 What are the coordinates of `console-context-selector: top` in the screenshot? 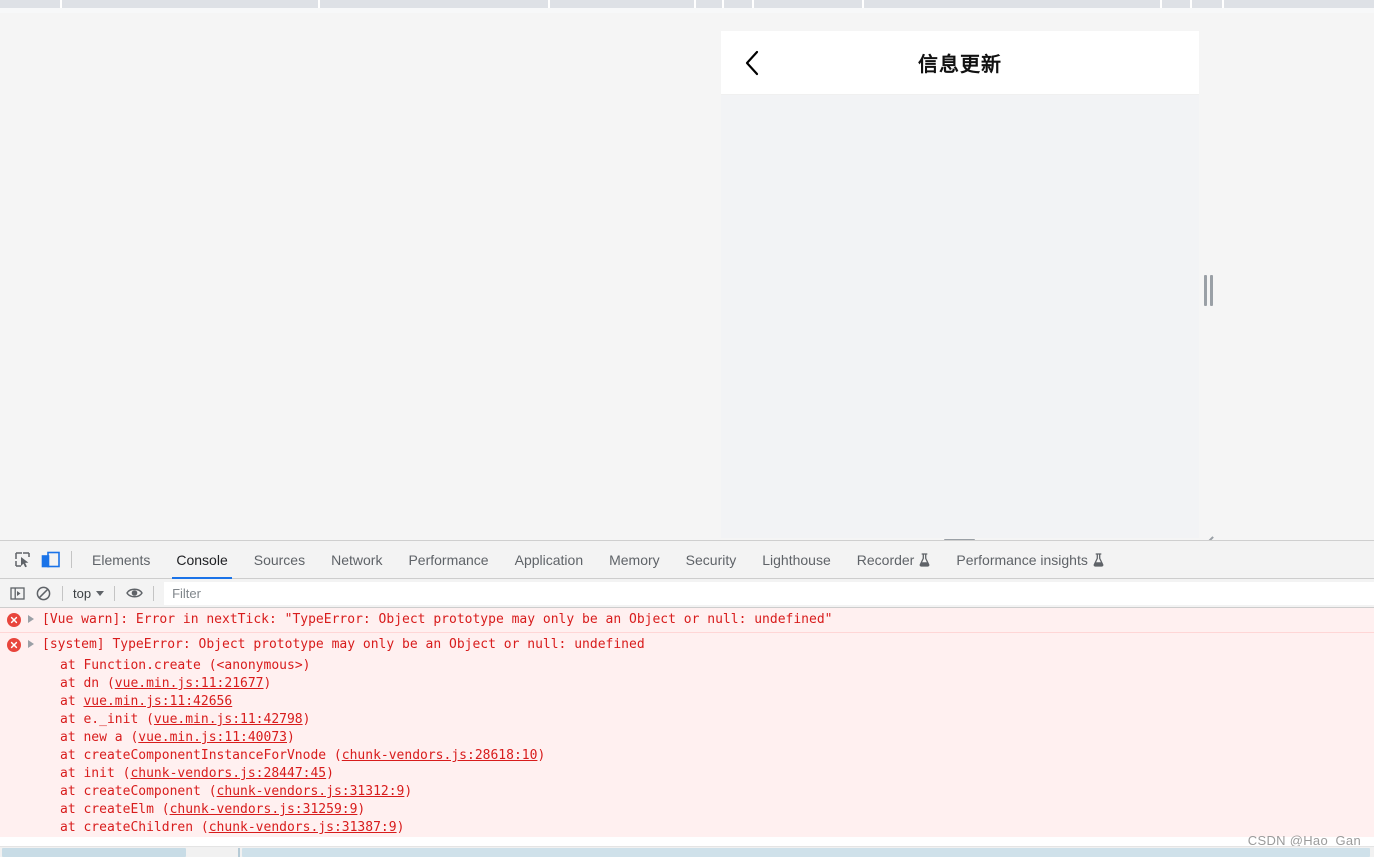 It's located at (88, 593).